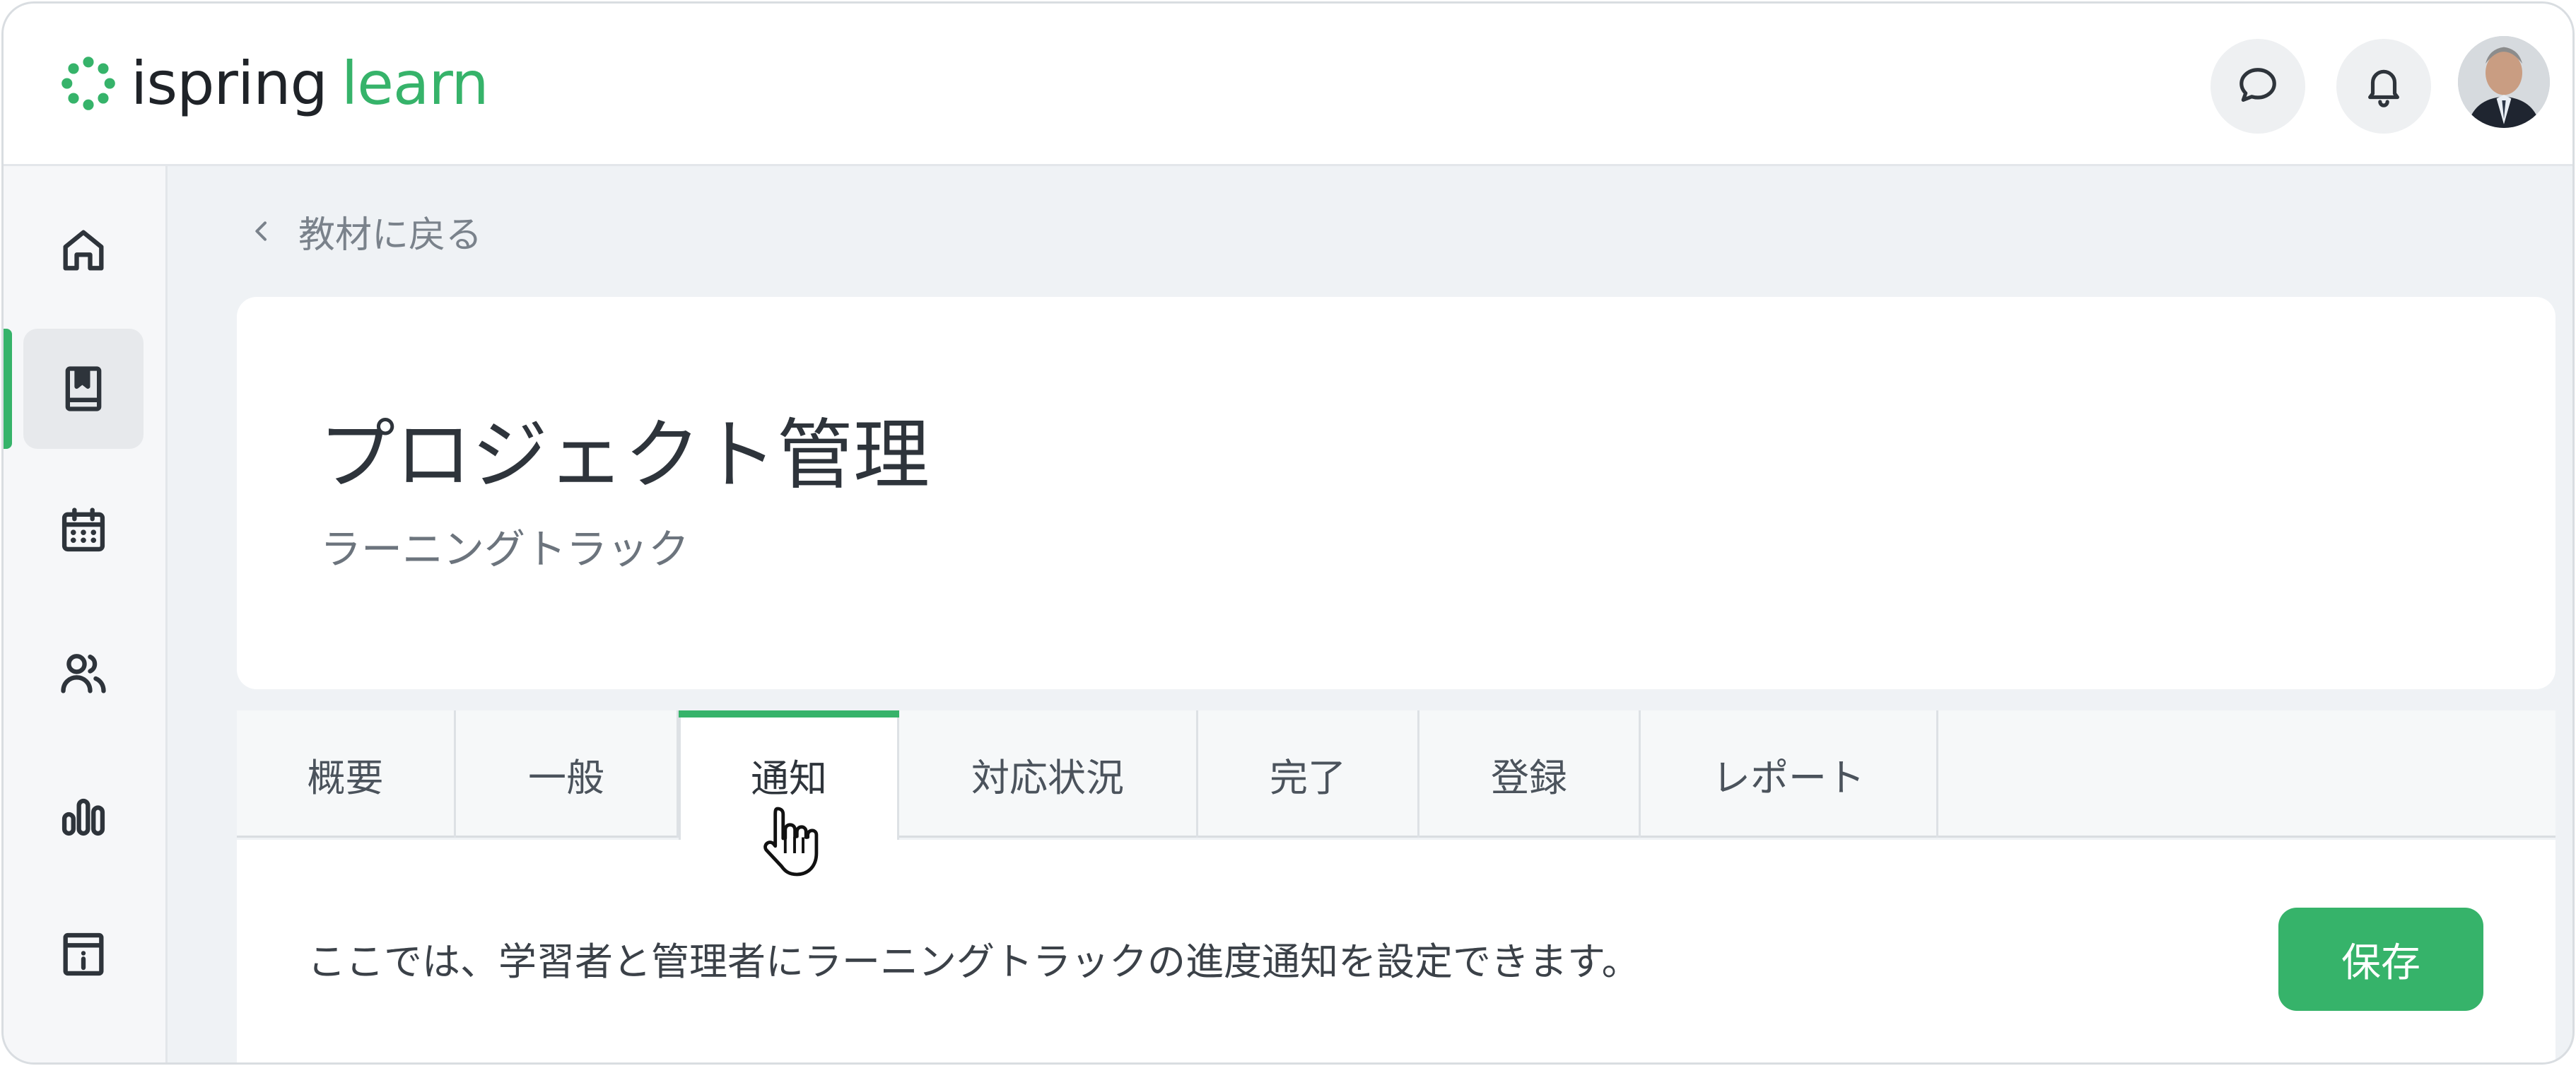  What do you see at coordinates (2380, 959) in the screenshot?
I see `save-button: 保存` at bounding box center [2380, 959].